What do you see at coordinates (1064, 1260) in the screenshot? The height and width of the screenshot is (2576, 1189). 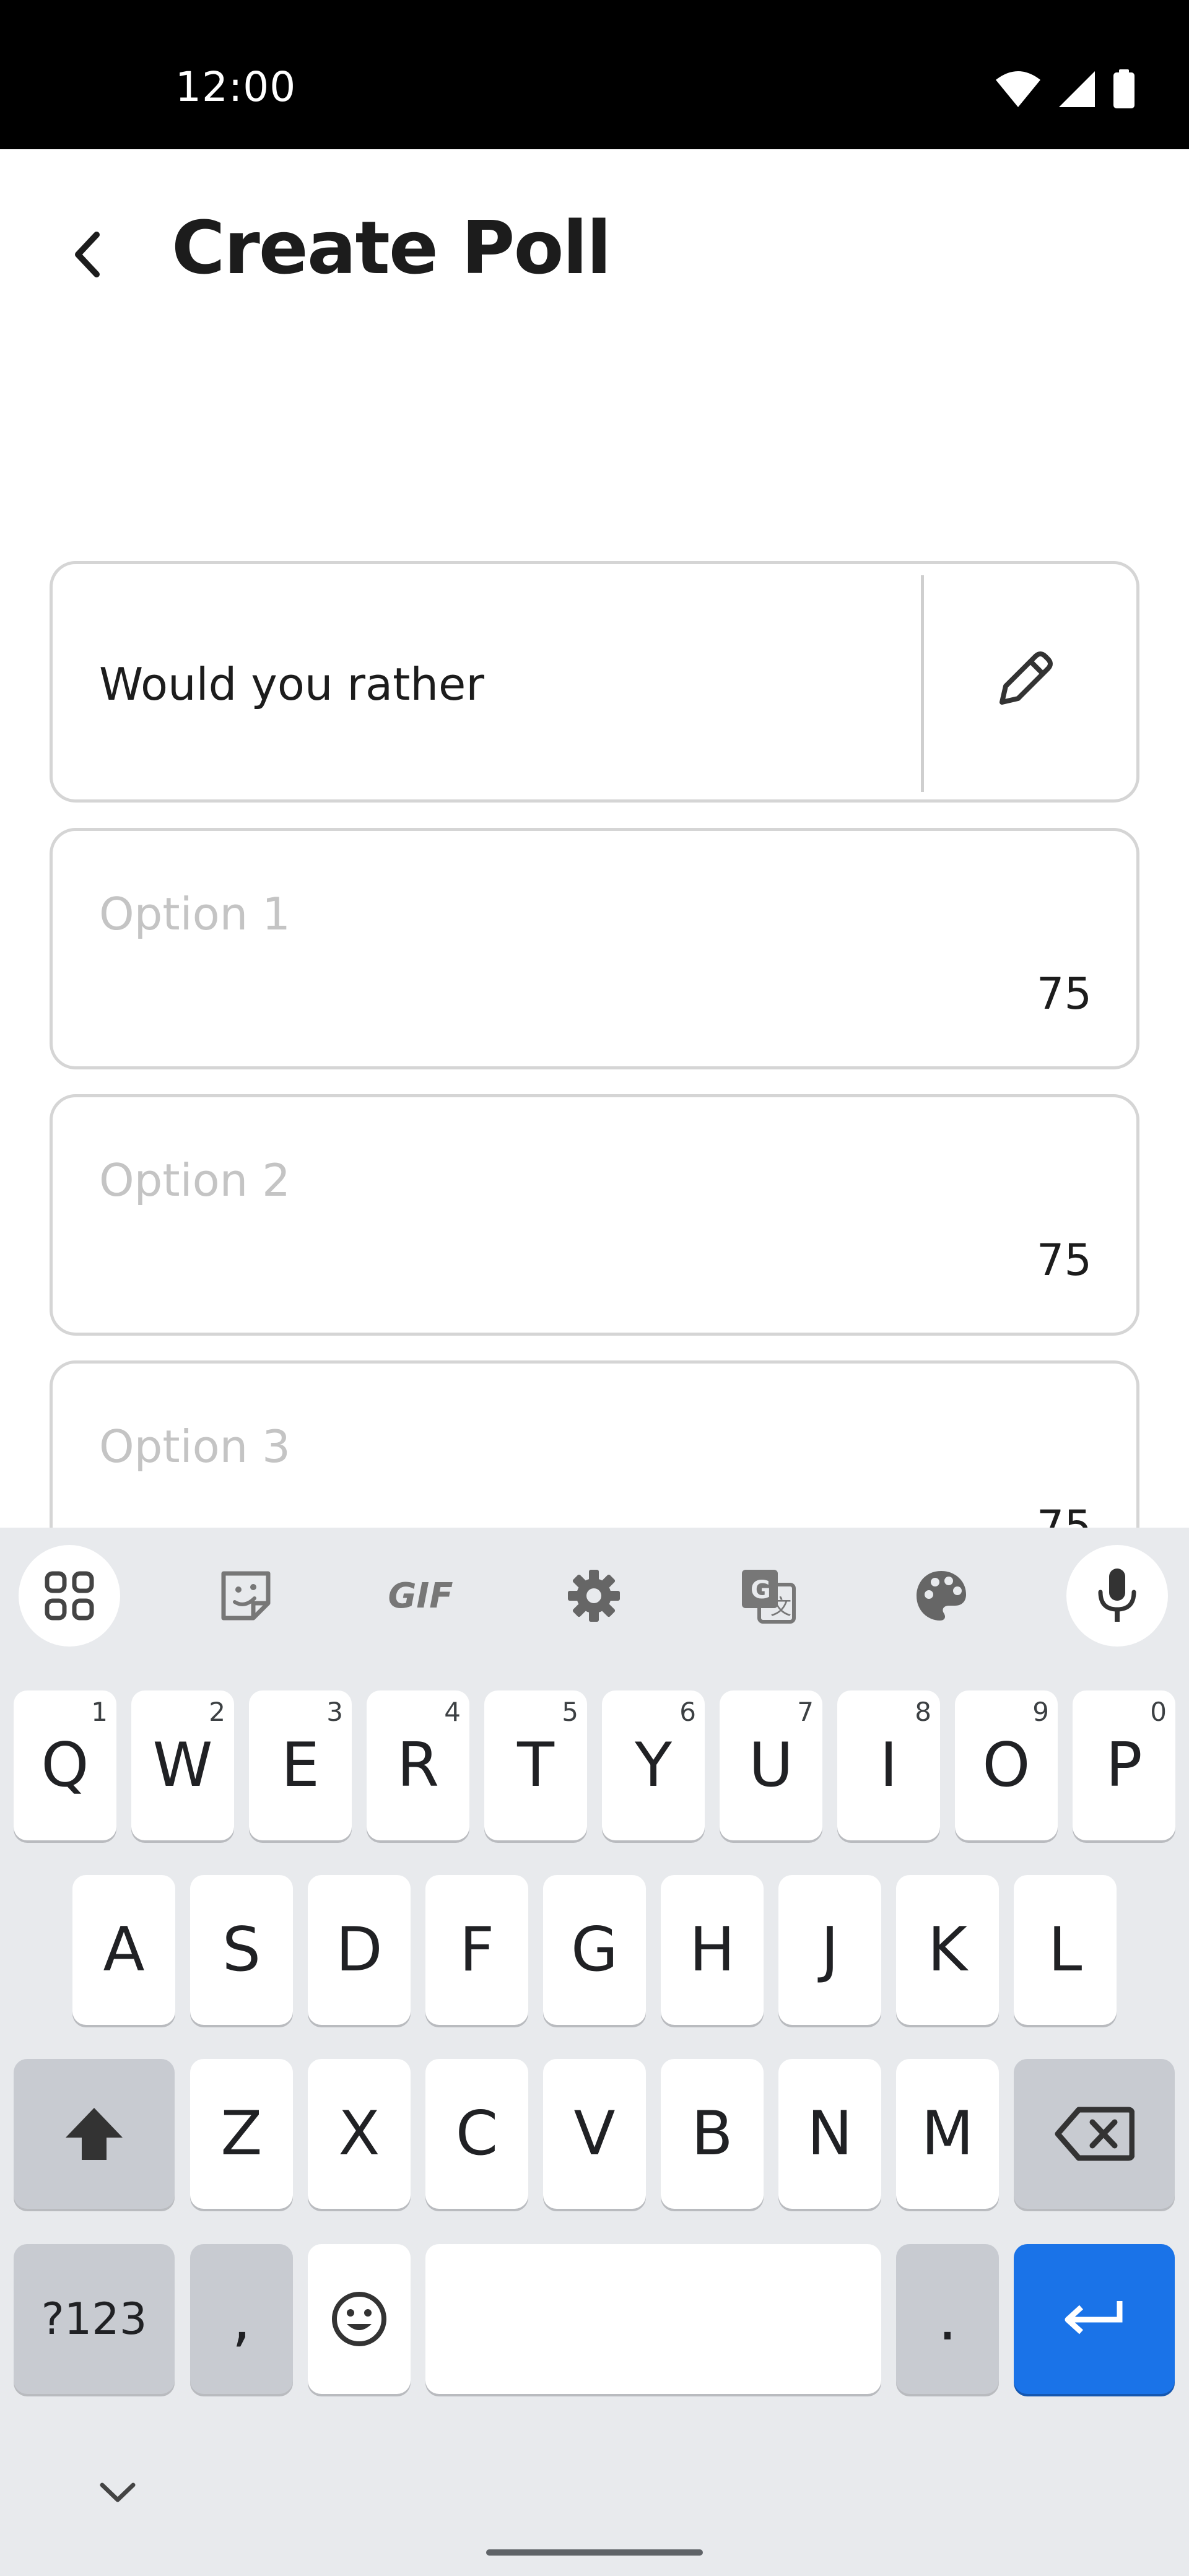 I see `option-2-char-count: 75` at bounding box center [1064, 1260].